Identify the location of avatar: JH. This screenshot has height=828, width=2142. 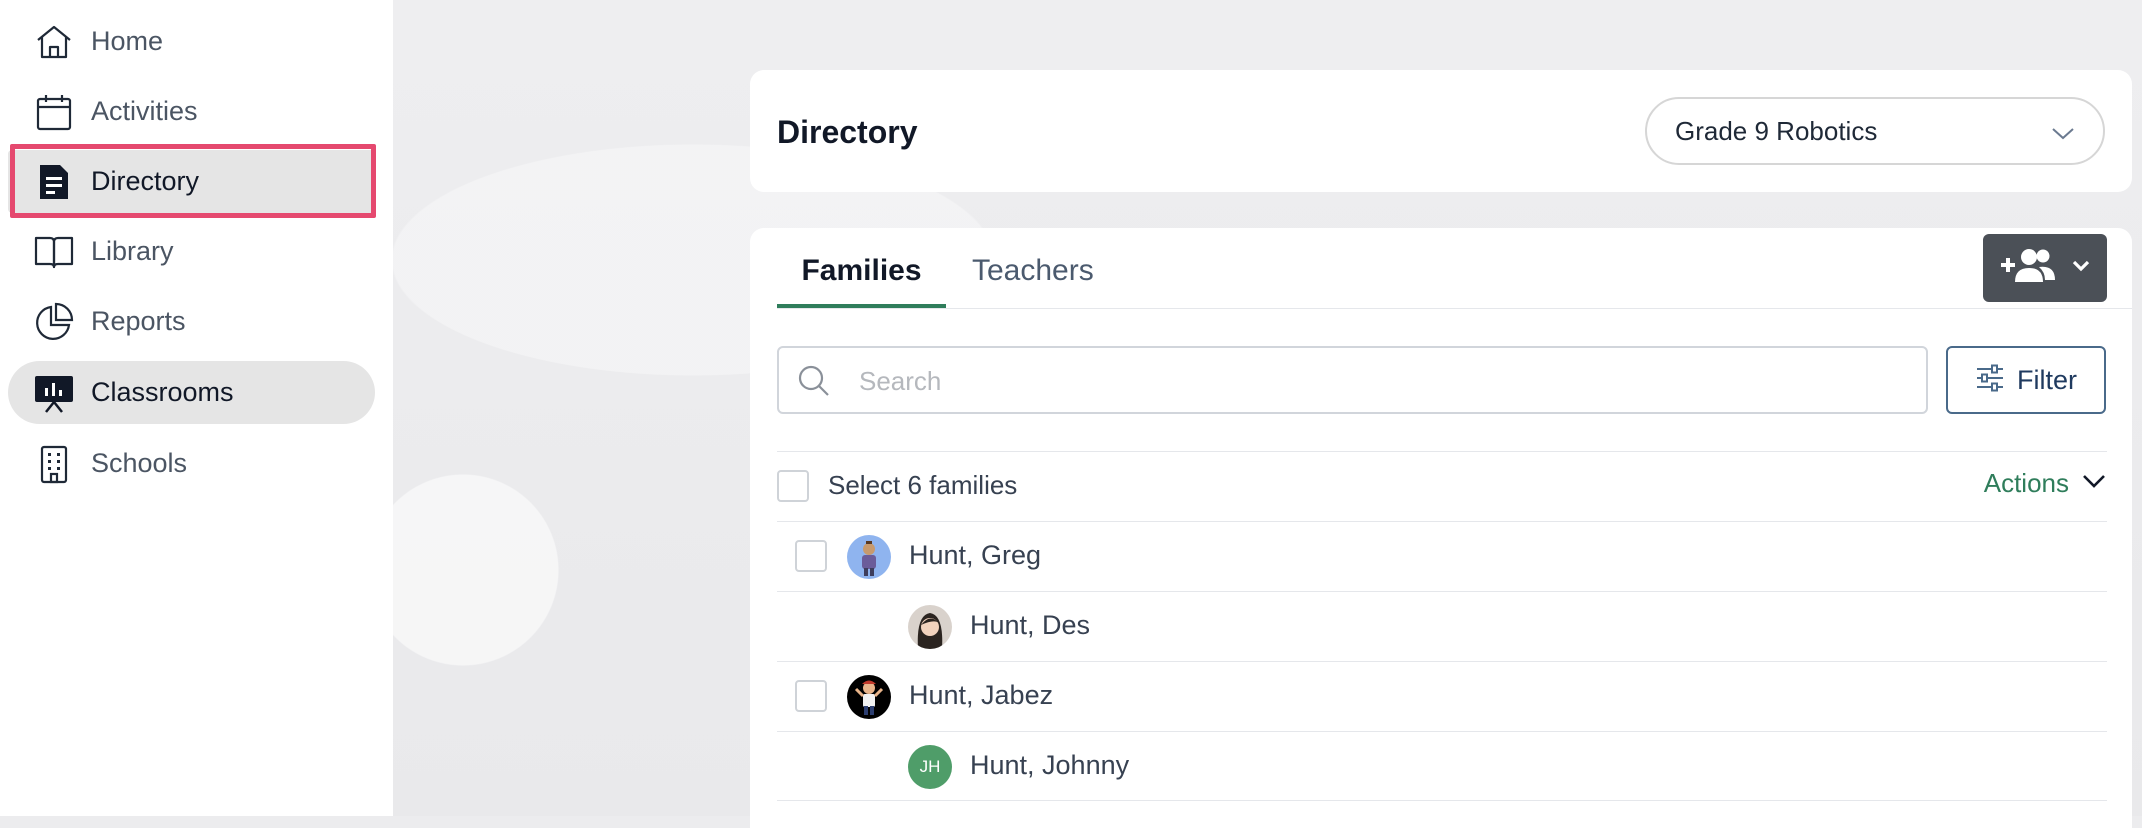
(930, 767).